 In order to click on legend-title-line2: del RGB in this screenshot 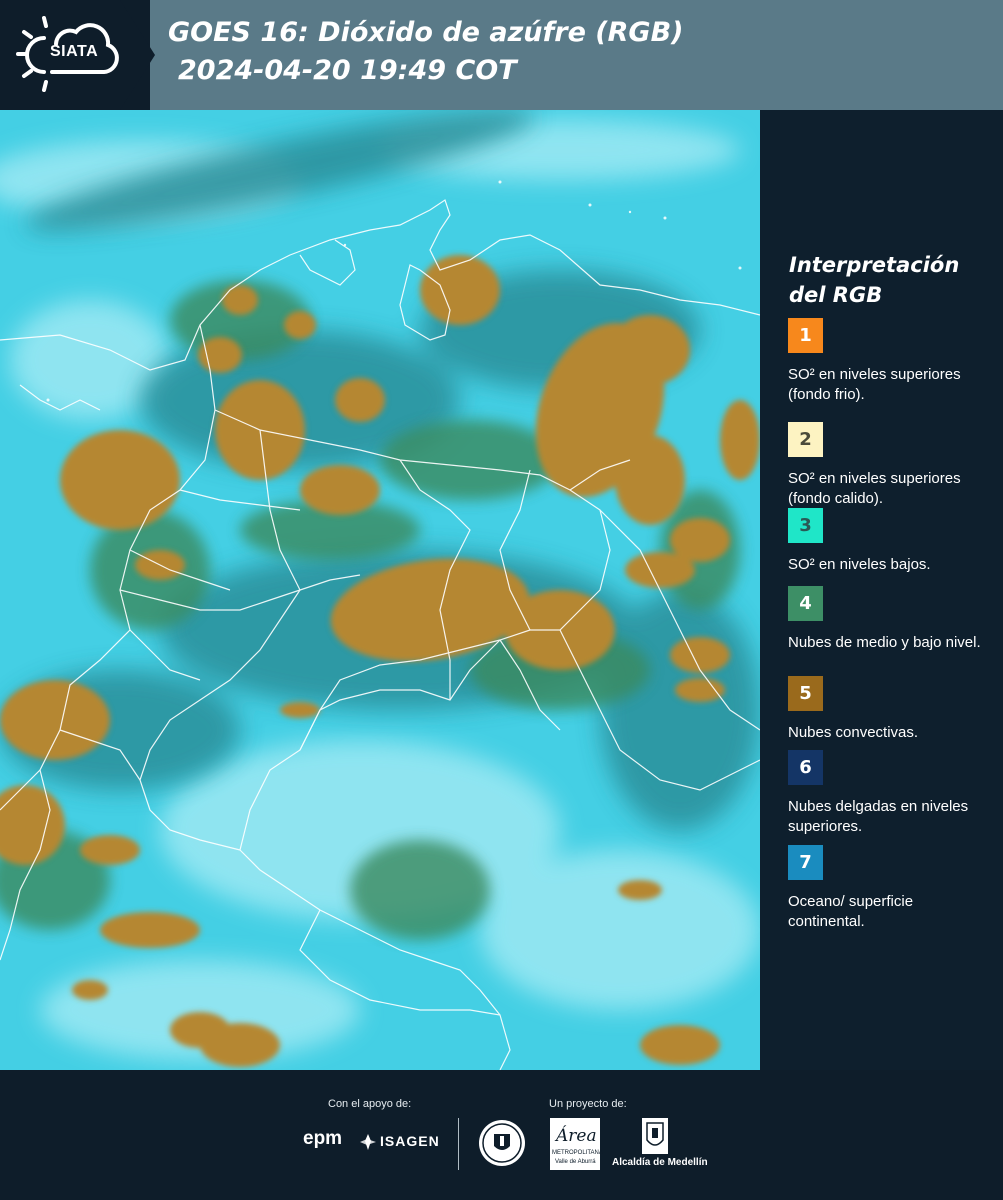, I will do `click(836, 295)`.